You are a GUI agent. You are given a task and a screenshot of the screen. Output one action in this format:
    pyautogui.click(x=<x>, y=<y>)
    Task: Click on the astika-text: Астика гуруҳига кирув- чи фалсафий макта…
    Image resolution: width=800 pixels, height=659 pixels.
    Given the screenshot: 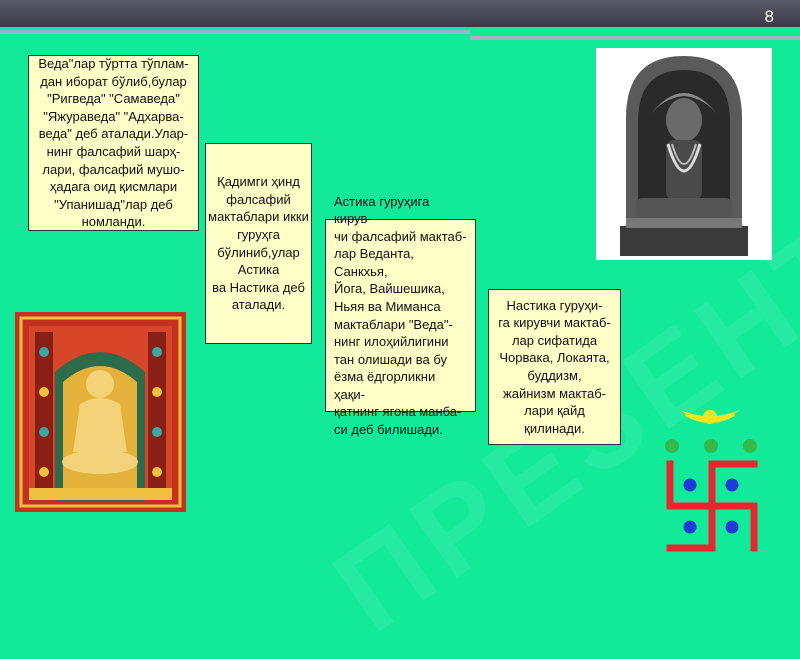 What is the action you would take?
    pyautogui.click(x=400, y=315)
    